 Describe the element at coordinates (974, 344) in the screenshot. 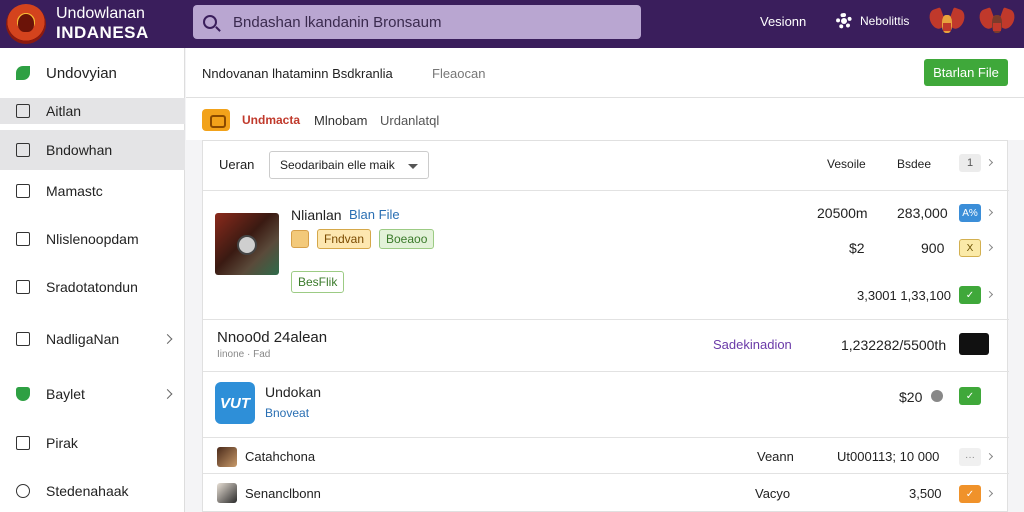

I see `row-thumbnail` at that location.